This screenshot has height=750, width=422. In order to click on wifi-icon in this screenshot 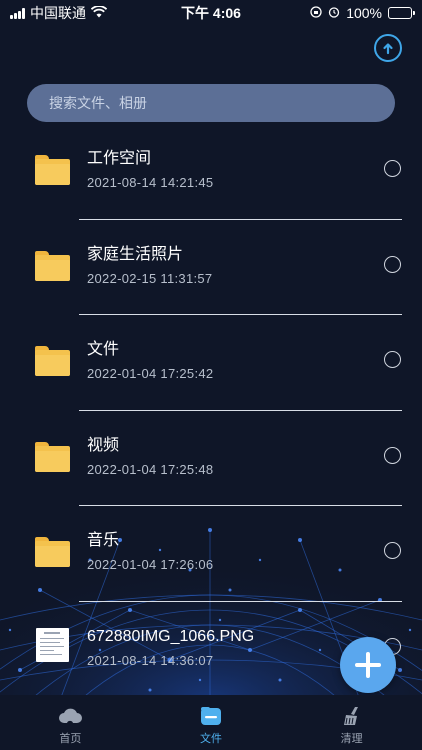, I will do `click(99, 13)`.